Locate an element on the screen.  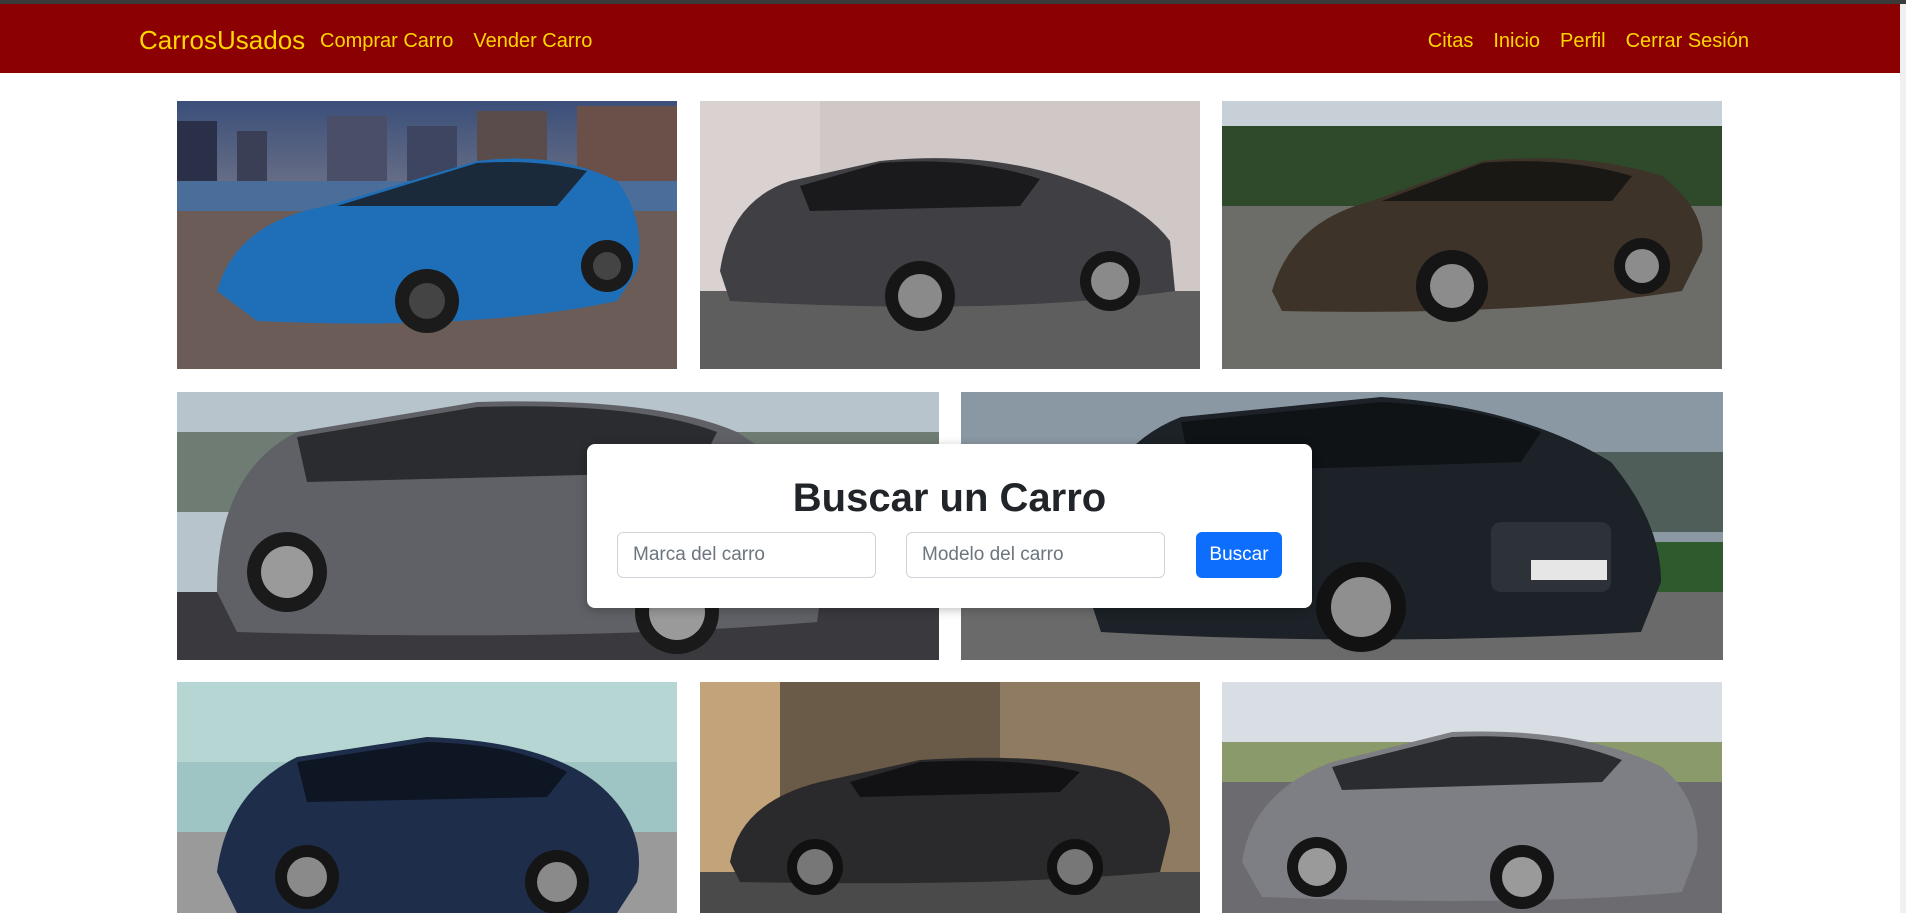
nav-link-perfil: Perfil is located at coordinates (1583, 41).